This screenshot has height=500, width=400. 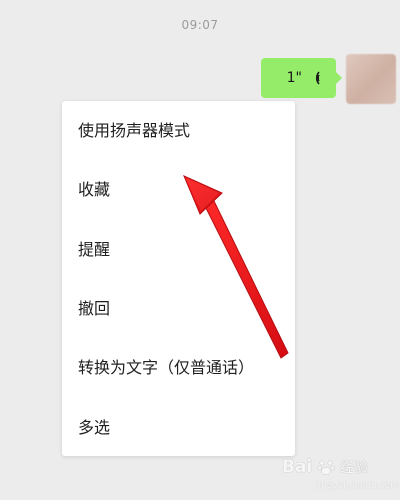 I want to click on baidu-logo: Bai, so click(x=297, y=467).